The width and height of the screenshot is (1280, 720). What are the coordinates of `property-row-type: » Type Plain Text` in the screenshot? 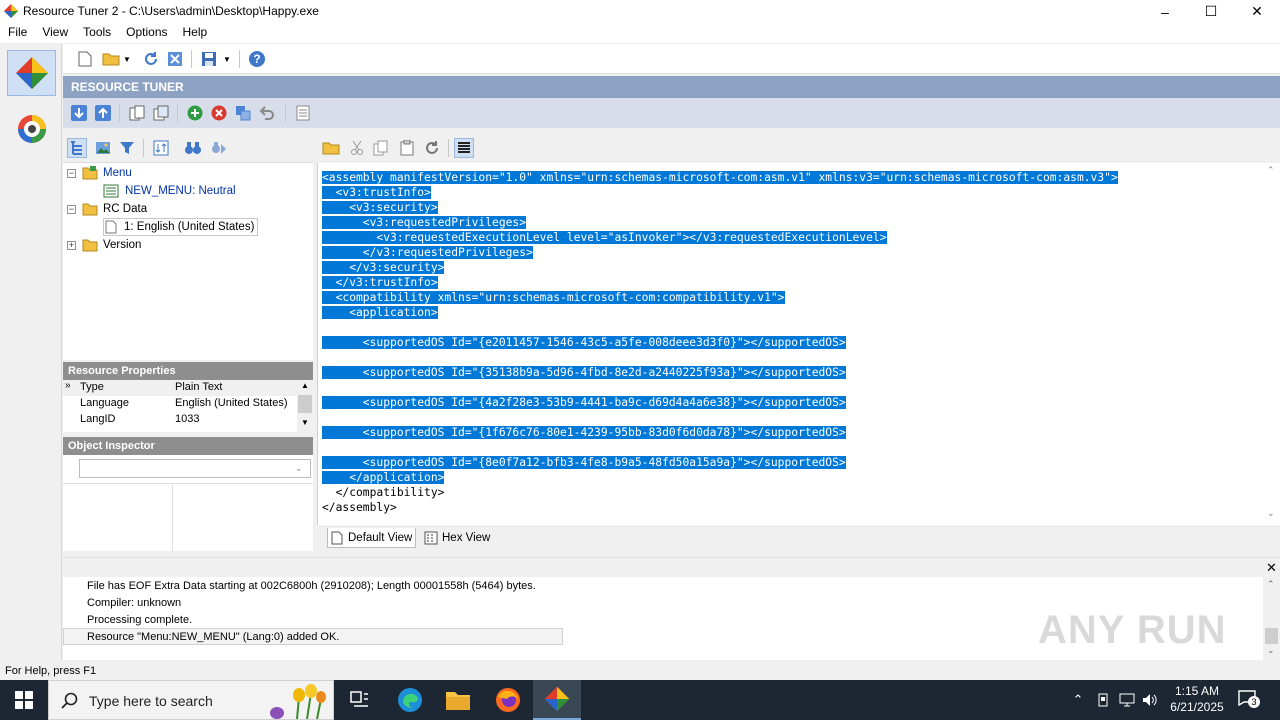 It's located at (180, 388).